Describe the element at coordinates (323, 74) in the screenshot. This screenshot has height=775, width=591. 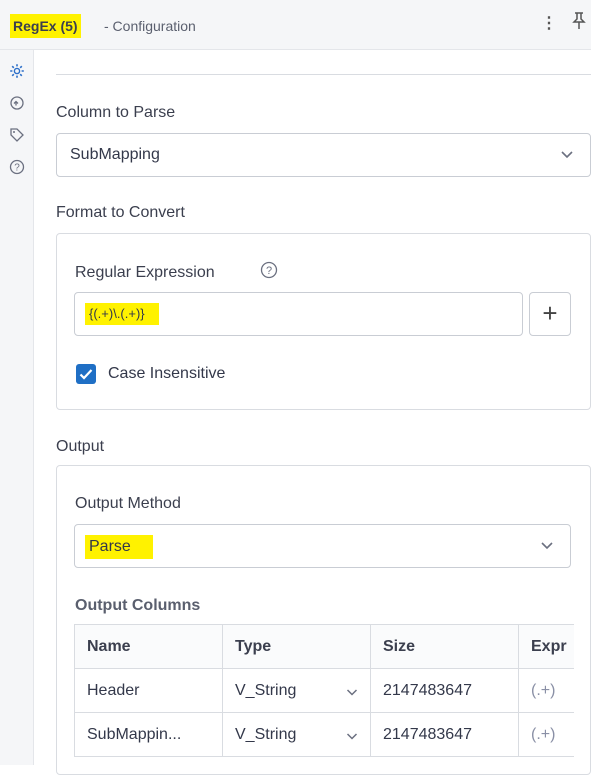
I see `divider` at that location.